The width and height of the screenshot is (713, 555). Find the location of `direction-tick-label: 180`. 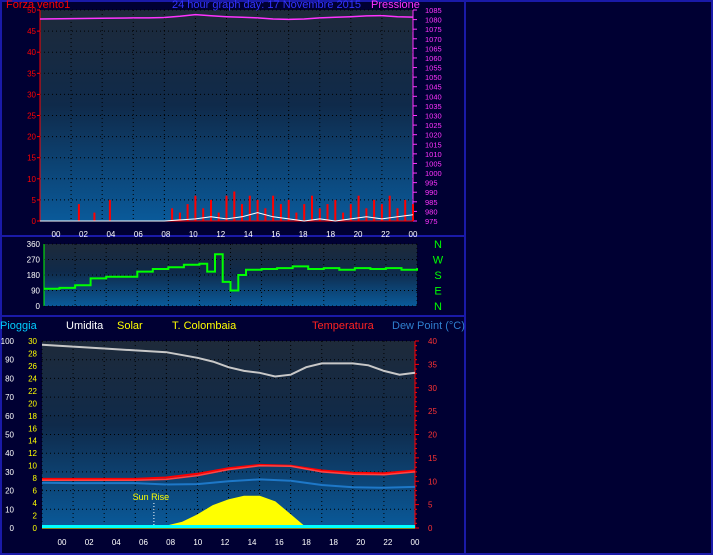

direction-tick-label: 180 is located at coordinates (34, 275).